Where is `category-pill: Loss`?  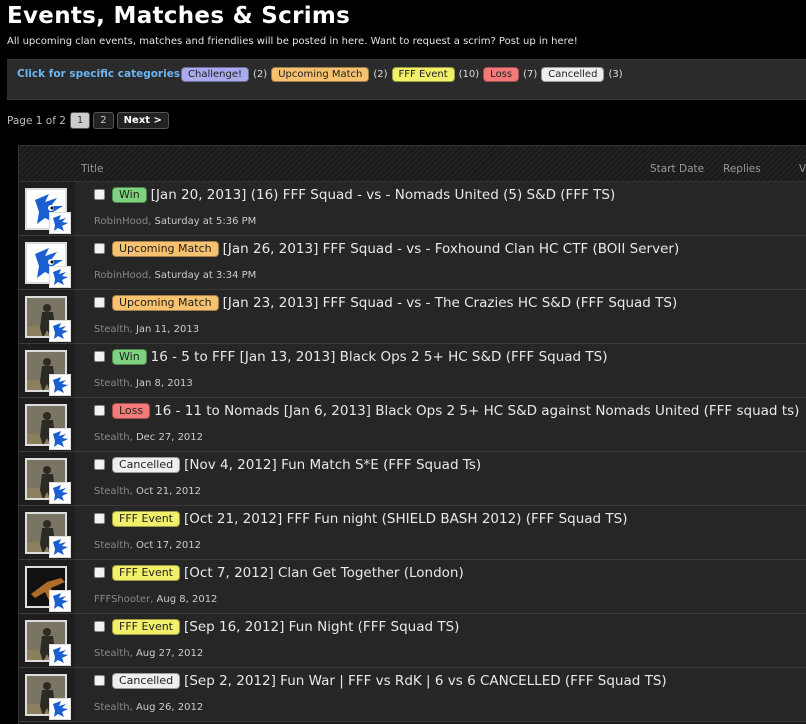 category-pill: Loss is located at coordinates (501, 74).